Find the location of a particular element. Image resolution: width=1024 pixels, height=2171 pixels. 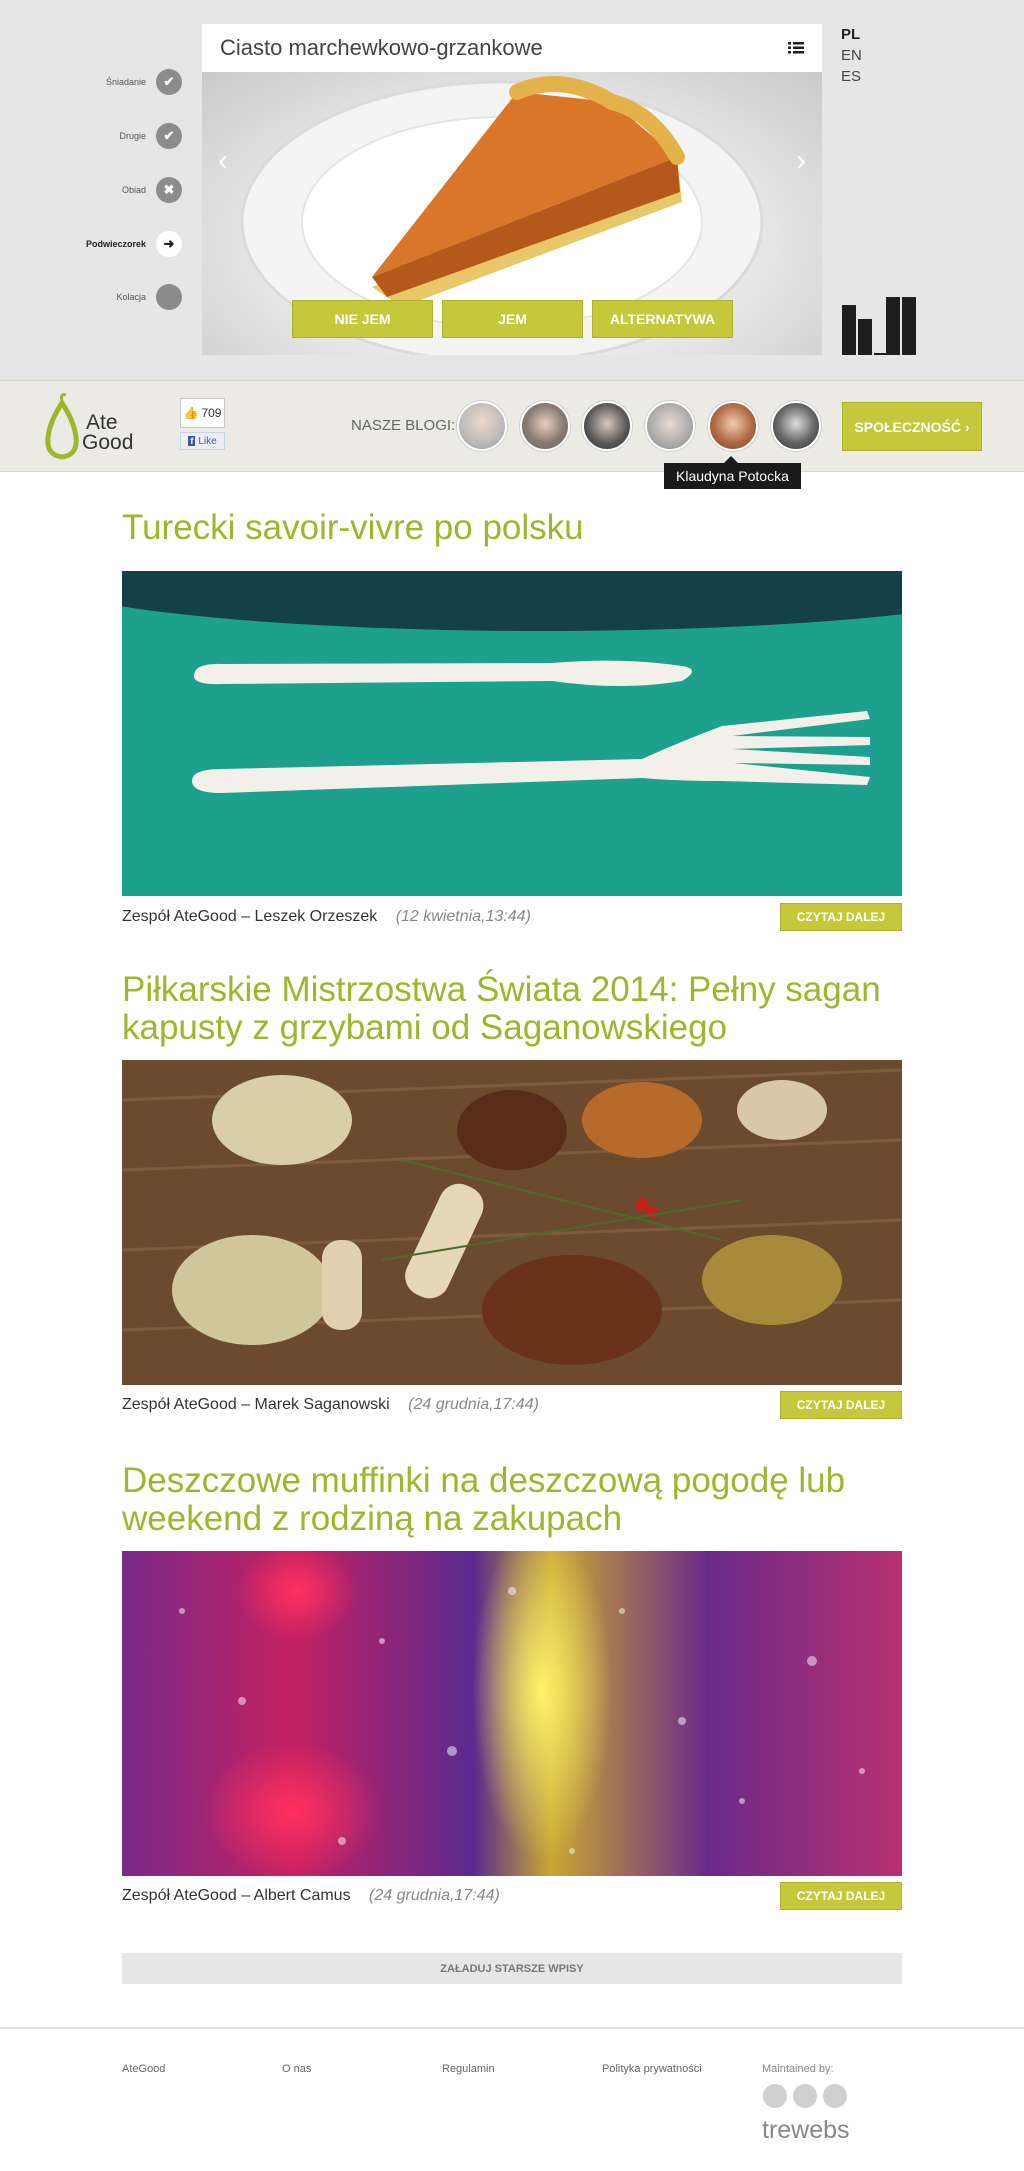

language-es: ES is located at coordinates (851, 76).